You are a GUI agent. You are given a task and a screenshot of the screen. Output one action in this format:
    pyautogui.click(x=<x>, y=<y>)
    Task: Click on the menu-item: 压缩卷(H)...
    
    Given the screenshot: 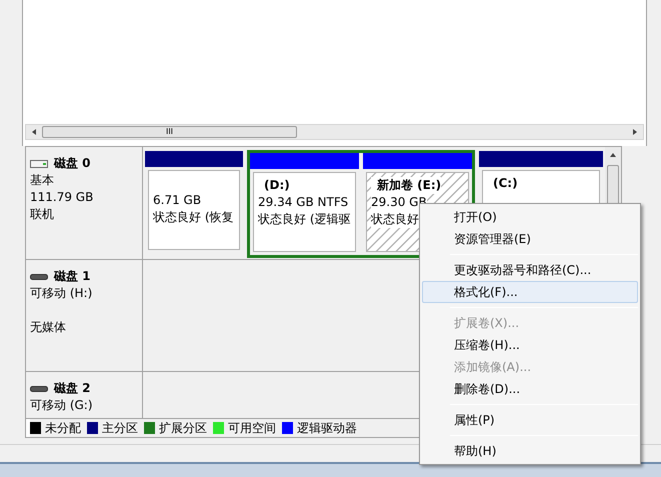 What is the action you would take?
    pyautogui.click(x=530, y=345)
    